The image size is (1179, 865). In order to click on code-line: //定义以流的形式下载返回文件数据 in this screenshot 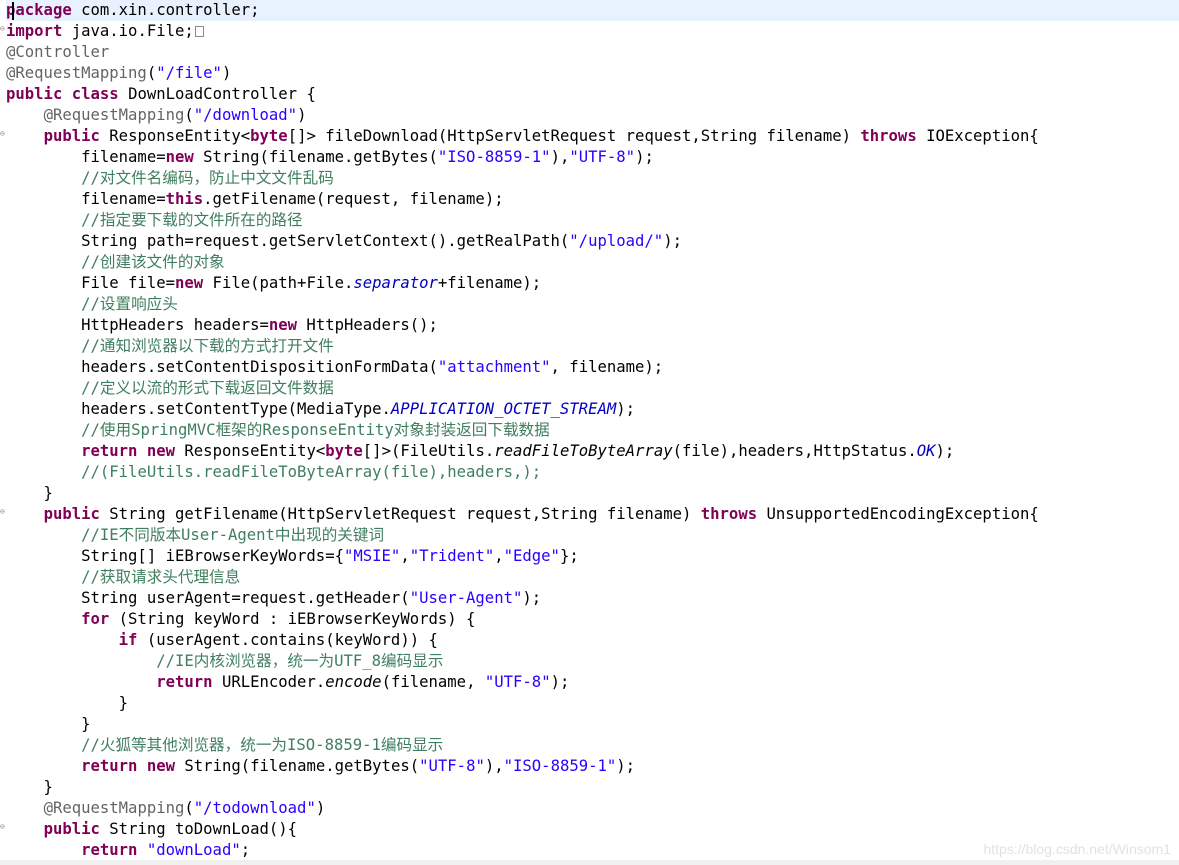, I will do `click(170, 388)`.